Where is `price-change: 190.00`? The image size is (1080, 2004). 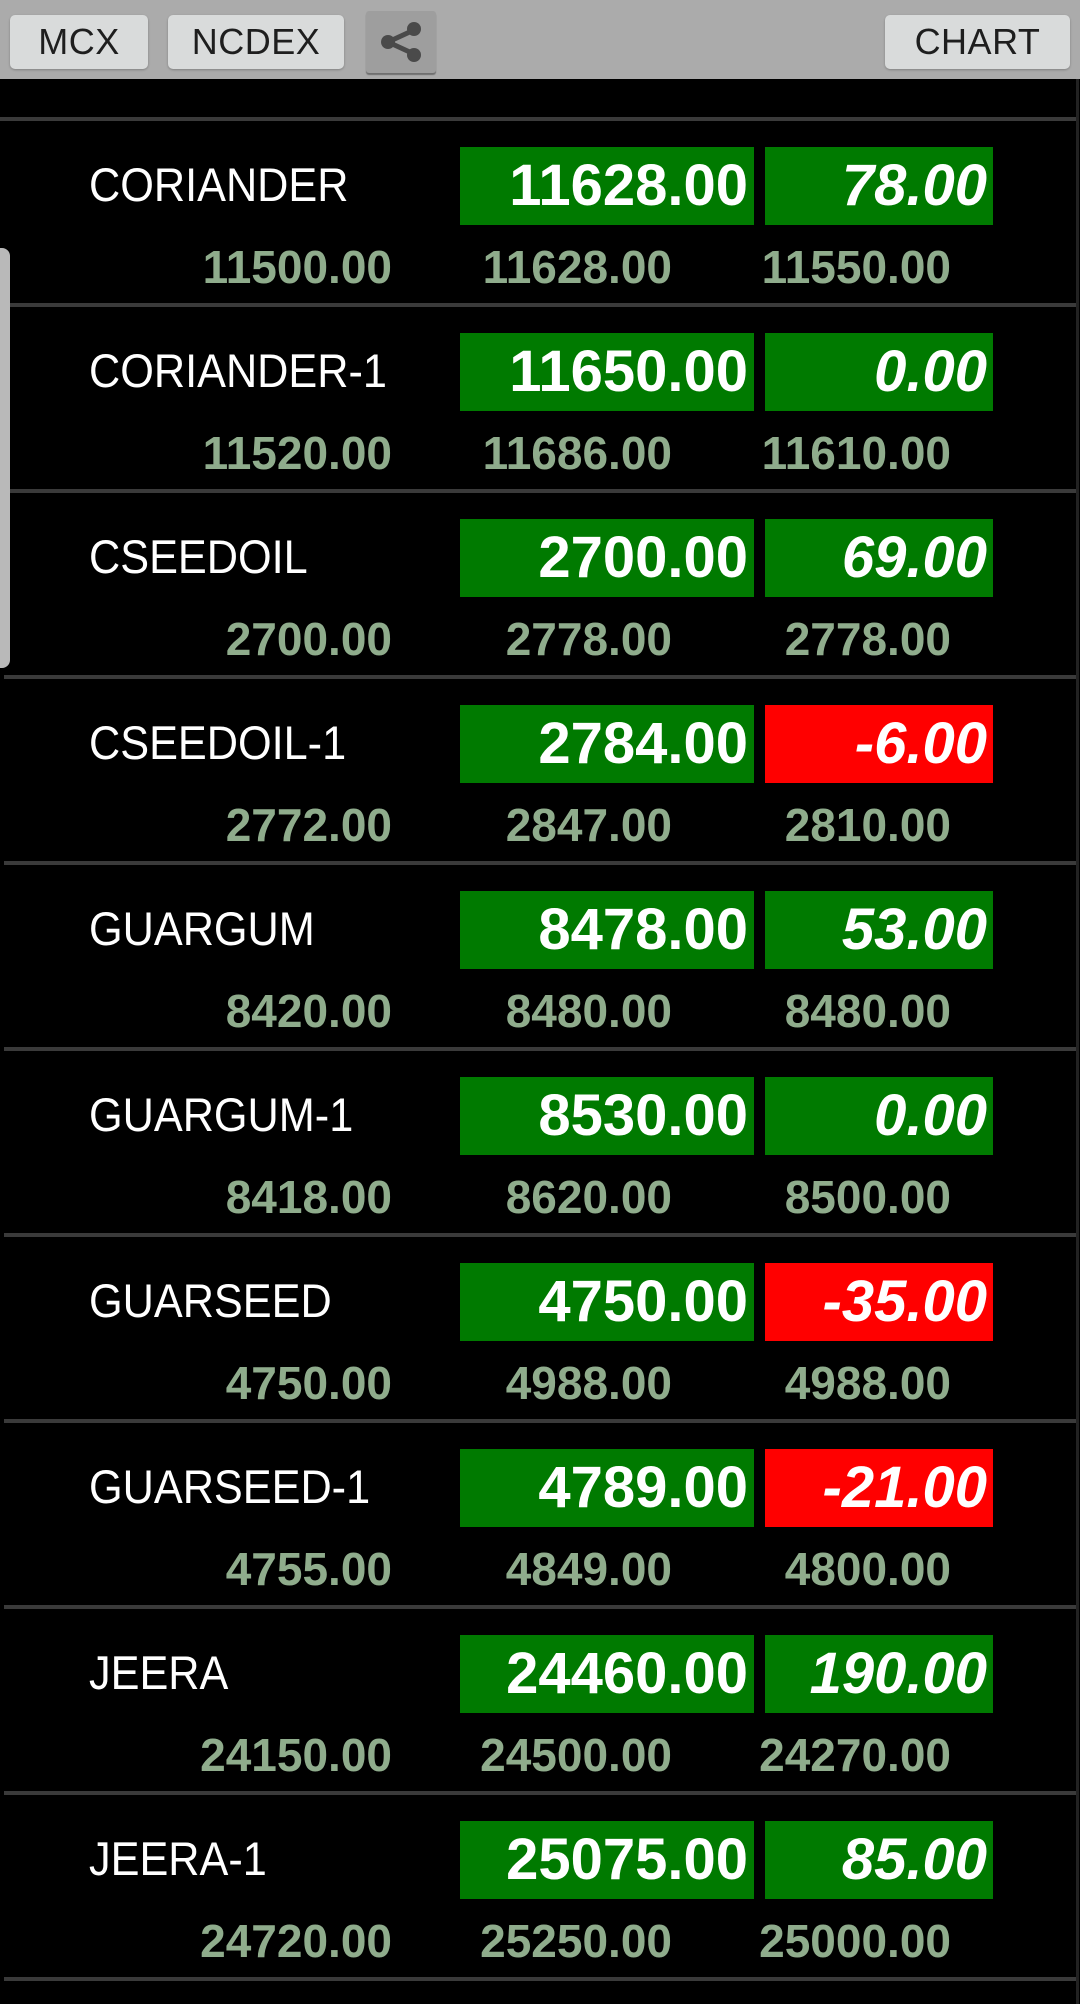 price-change: 190.00 is located at coordinates (879, 1674).